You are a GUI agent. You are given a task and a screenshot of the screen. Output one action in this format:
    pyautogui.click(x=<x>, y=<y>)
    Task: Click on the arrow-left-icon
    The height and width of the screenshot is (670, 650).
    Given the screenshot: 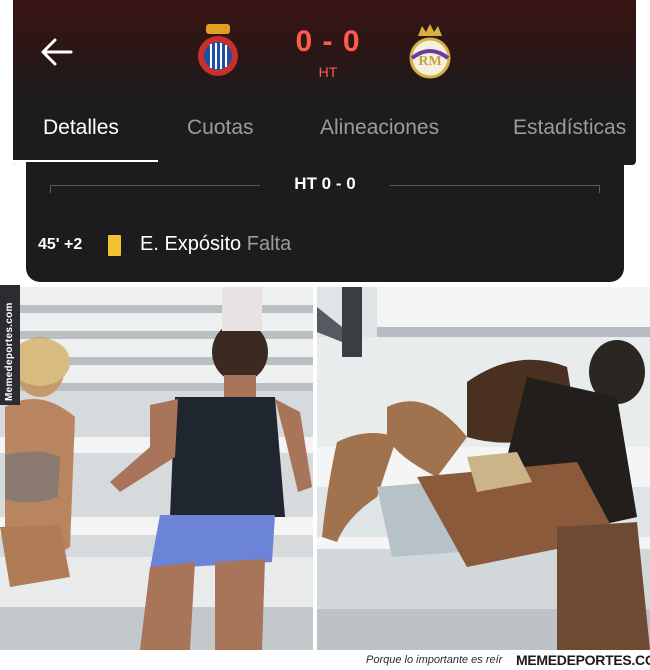 What is the action you would take?
    pyautogui.click(x=57, y=52)
    